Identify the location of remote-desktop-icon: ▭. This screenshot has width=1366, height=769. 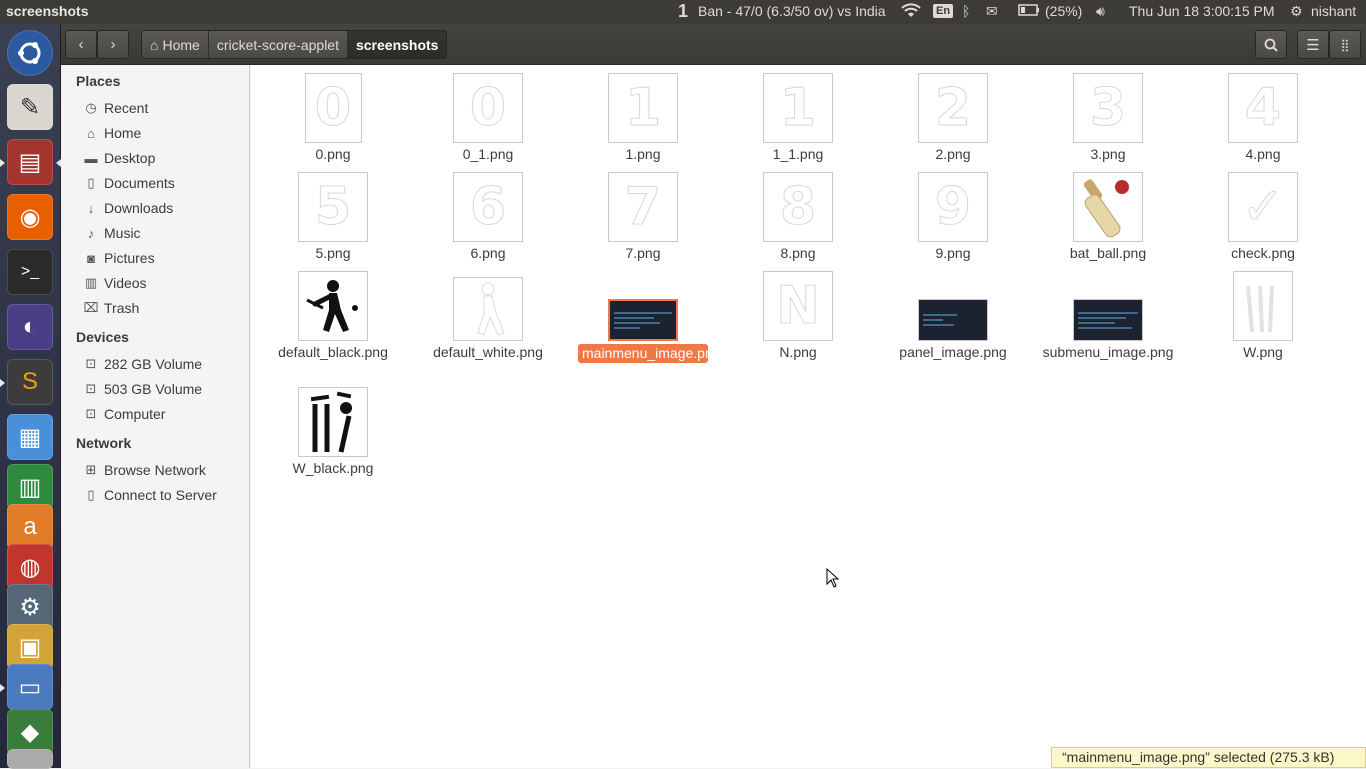
(30, 687).